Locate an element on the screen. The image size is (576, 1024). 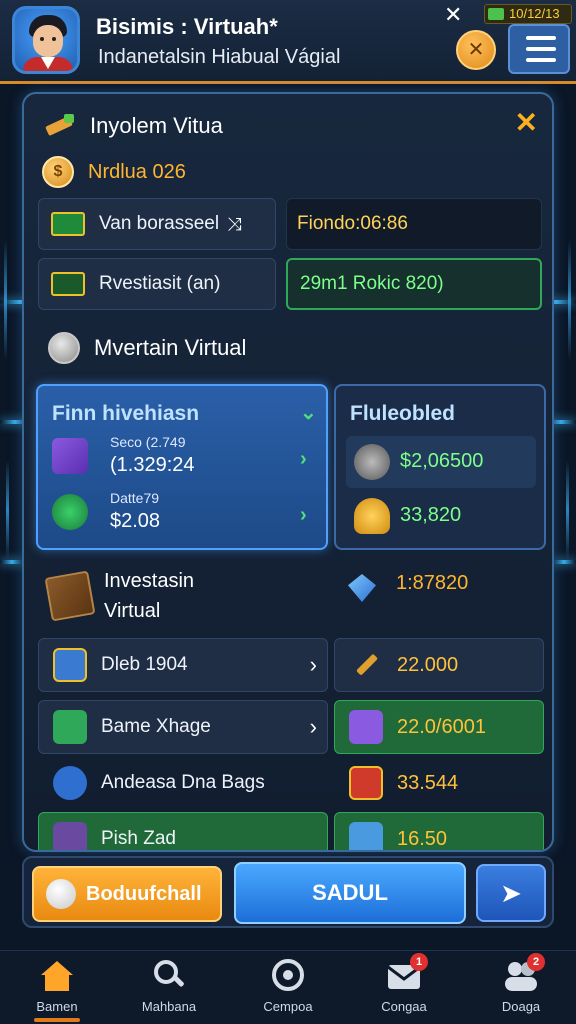
portfolio-row-1: $2,06500 is located at coordinates (441, 462).